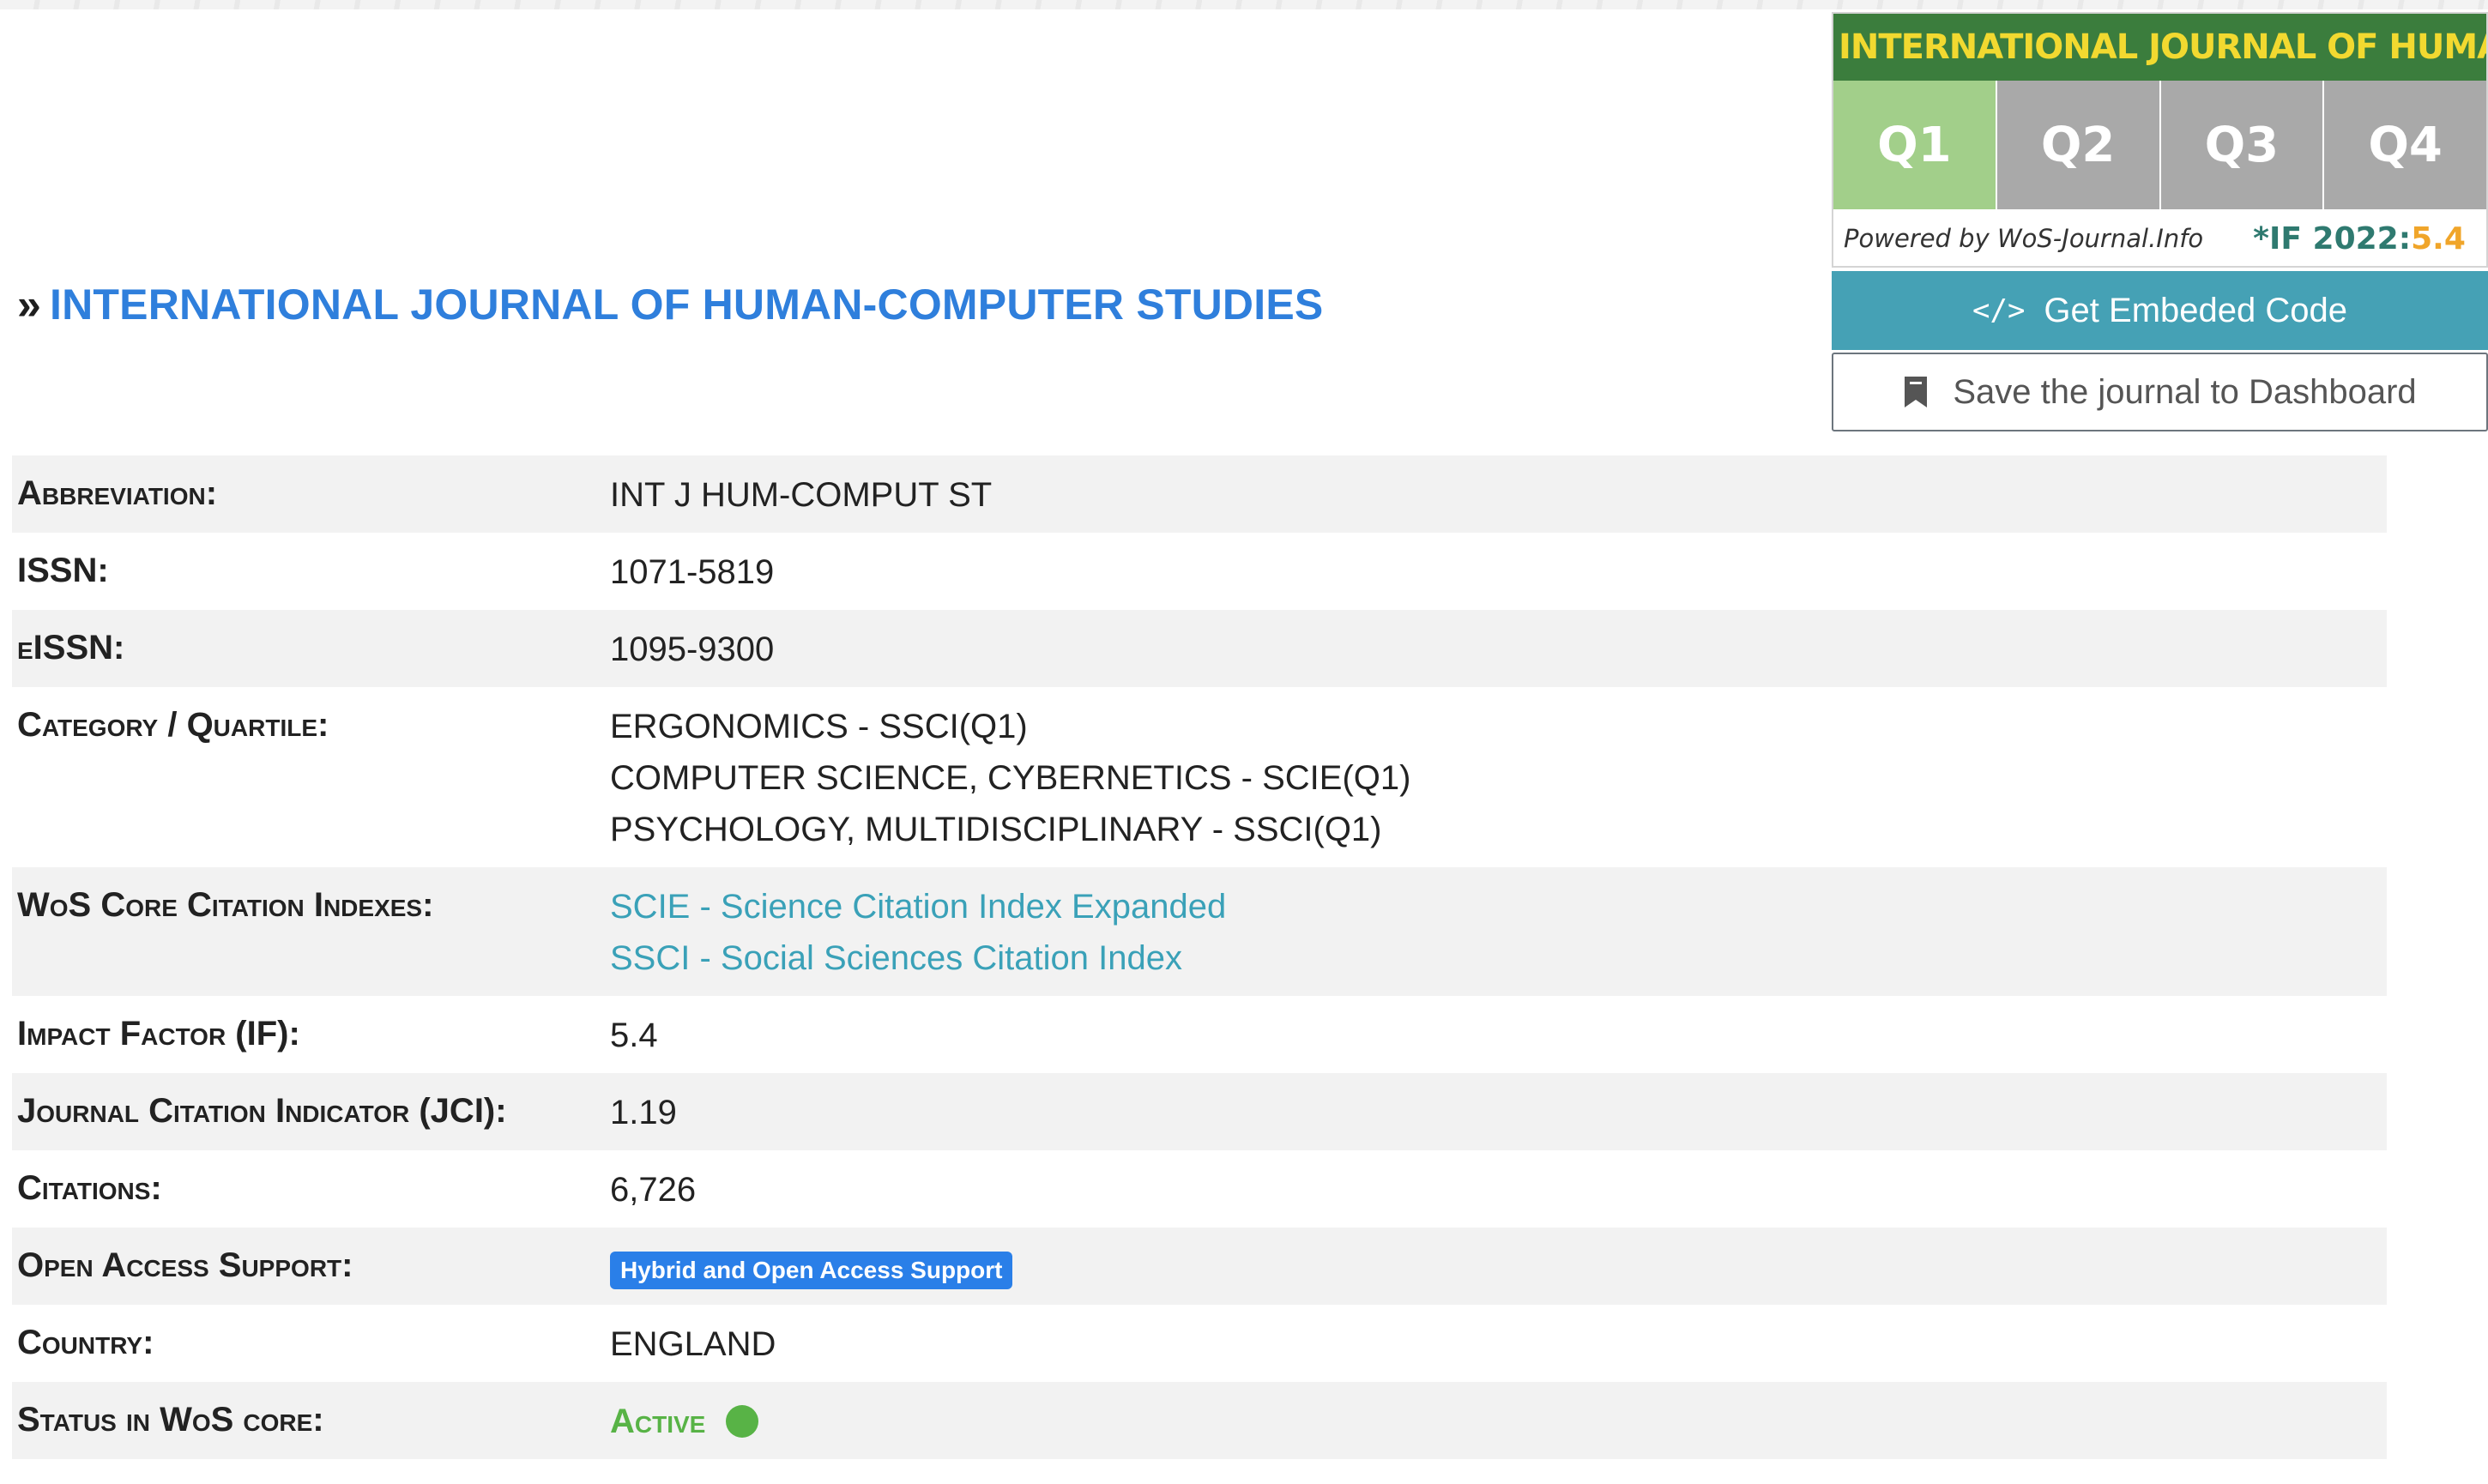  I want to click on get-embed-code-label: Get Embeded Code, so click(2195, 310).